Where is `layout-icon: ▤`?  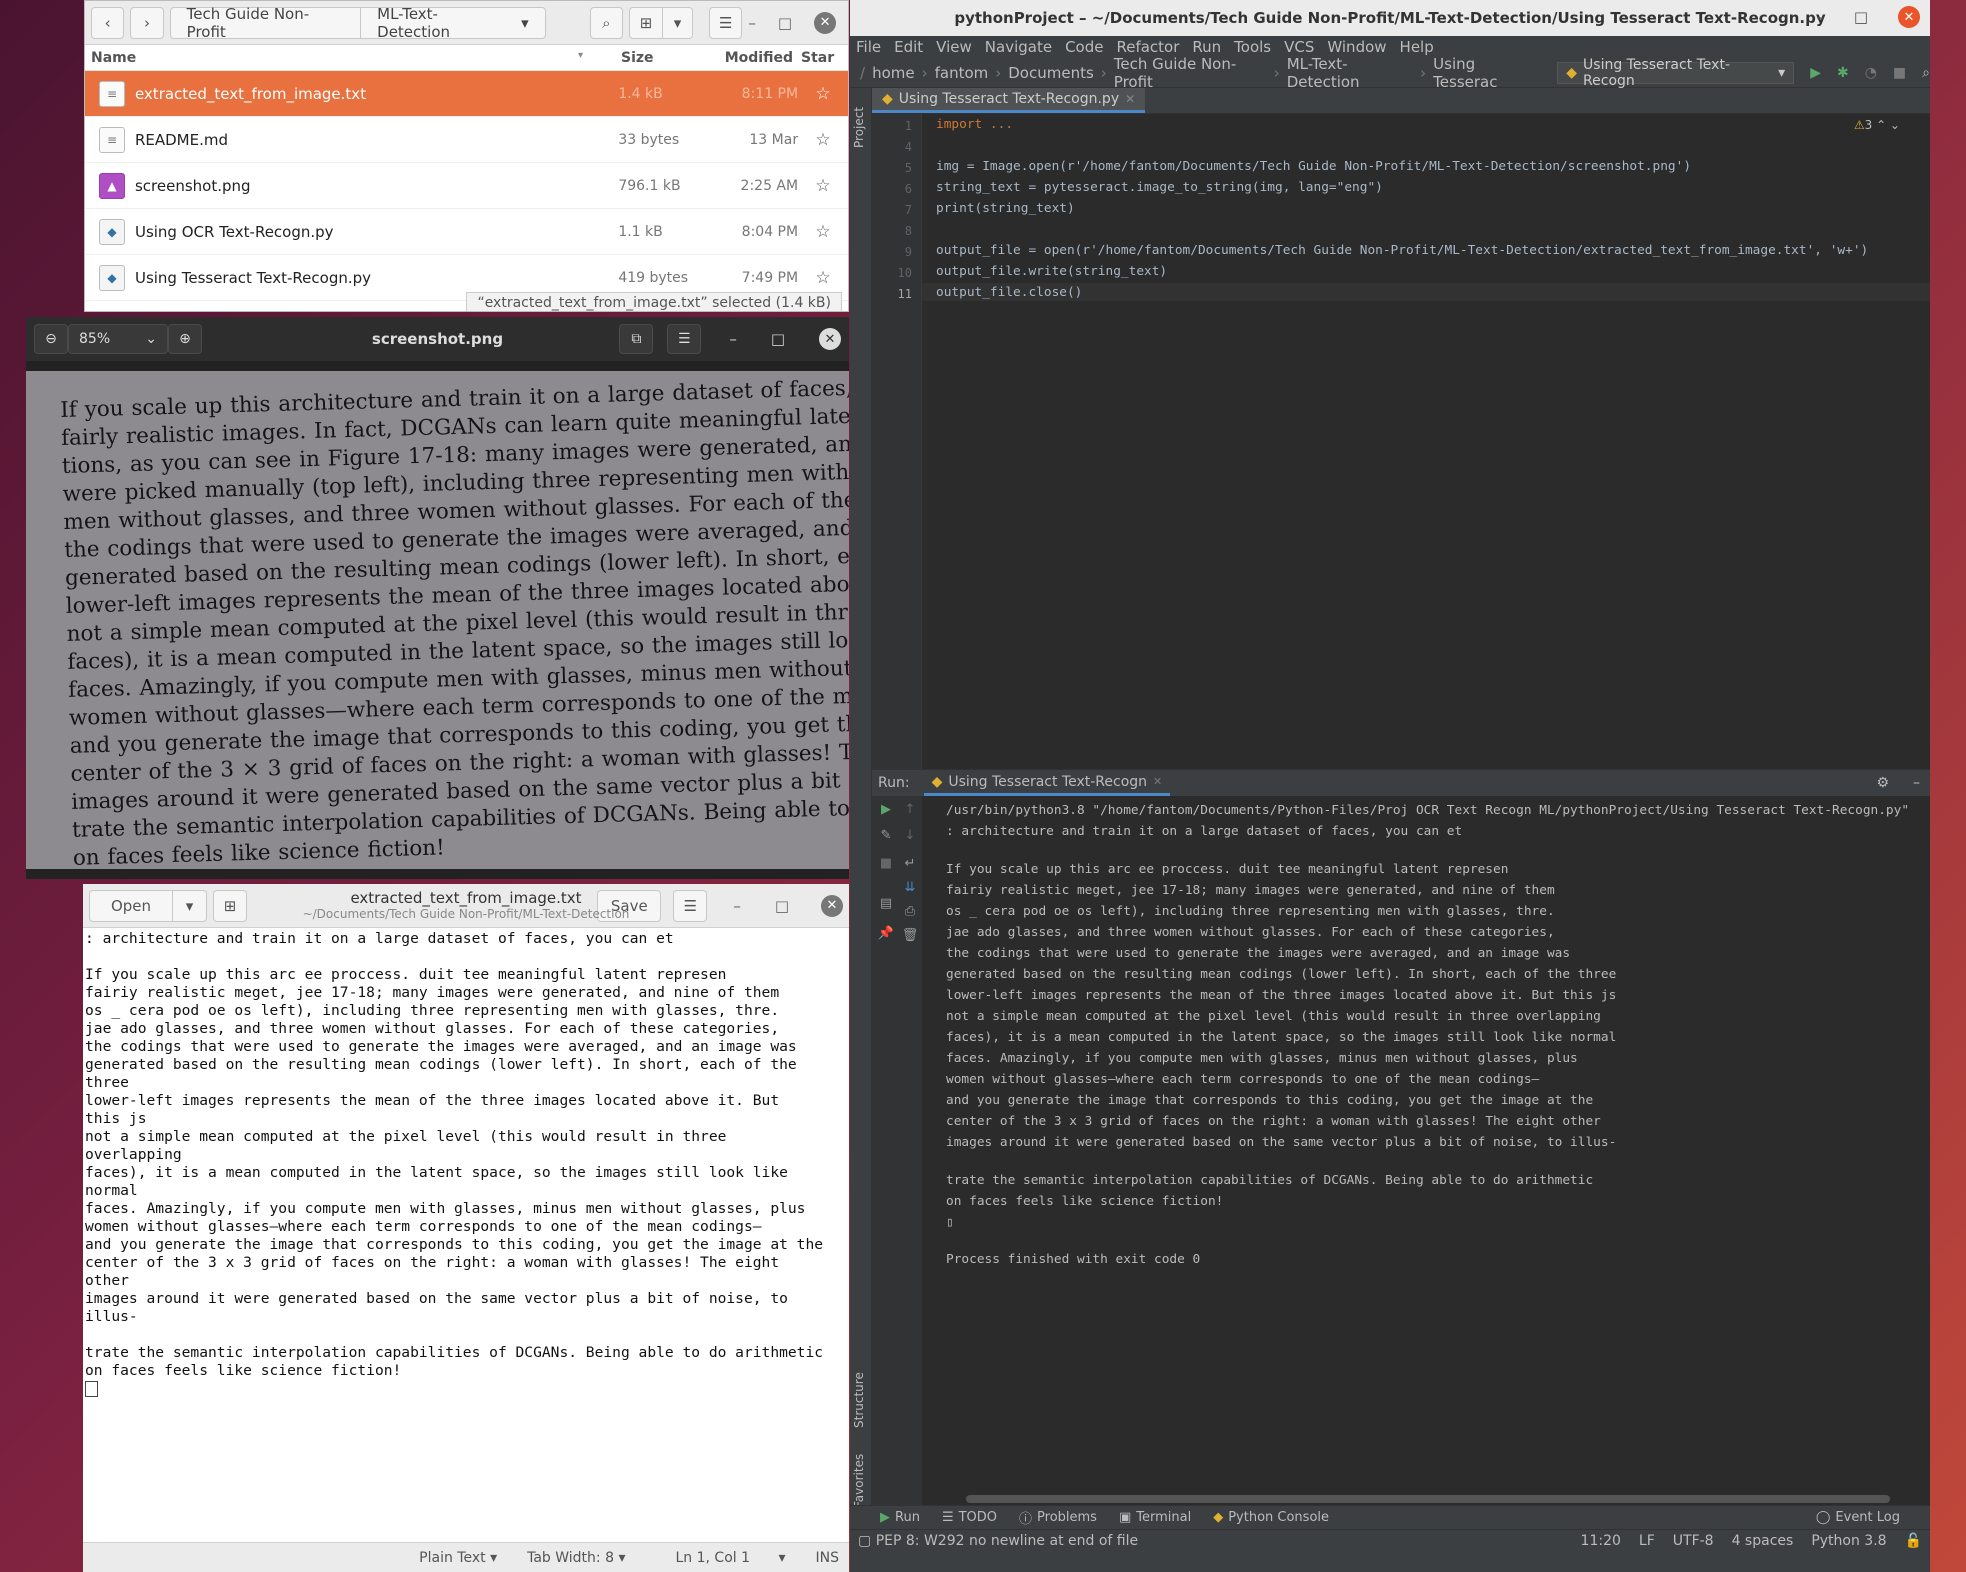
layout-icon: ▤ is located at coordinates (886, 903).